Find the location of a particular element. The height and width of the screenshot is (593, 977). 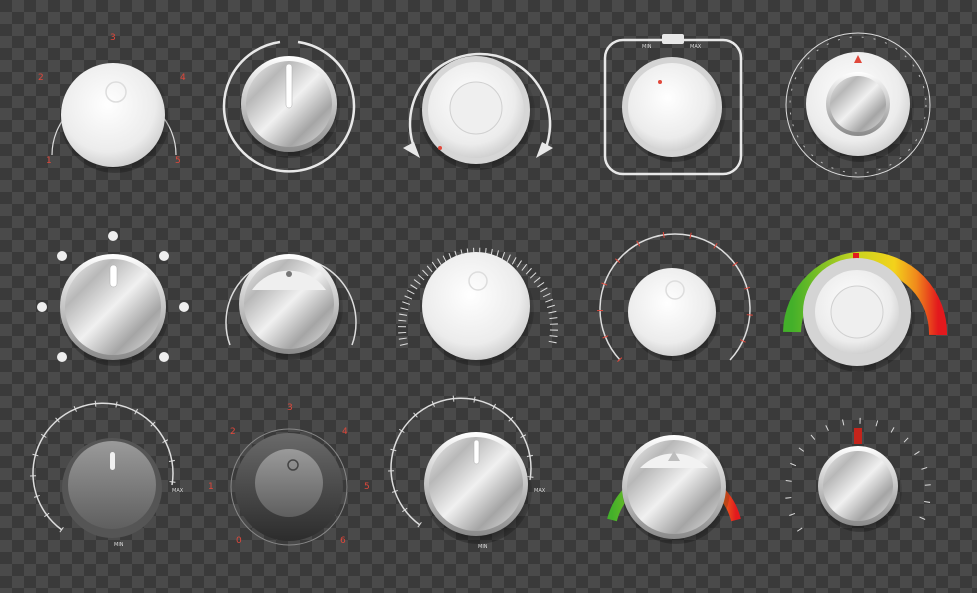

arrow-right-icon is located at coordinates (544, 150).